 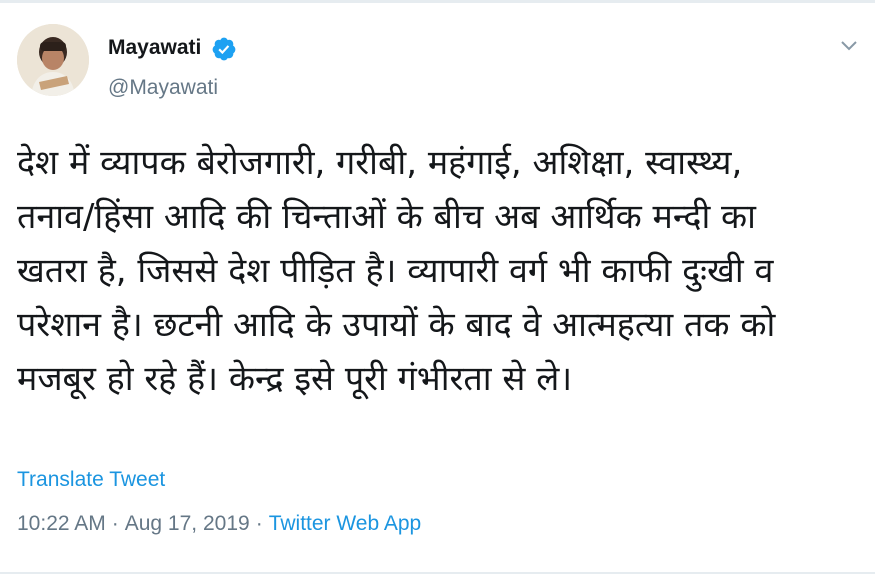 What do you see at coordinates (163, 88) in the screenshot?
I see `author-handle: @Mayawati` at bounding box center [163, 88].